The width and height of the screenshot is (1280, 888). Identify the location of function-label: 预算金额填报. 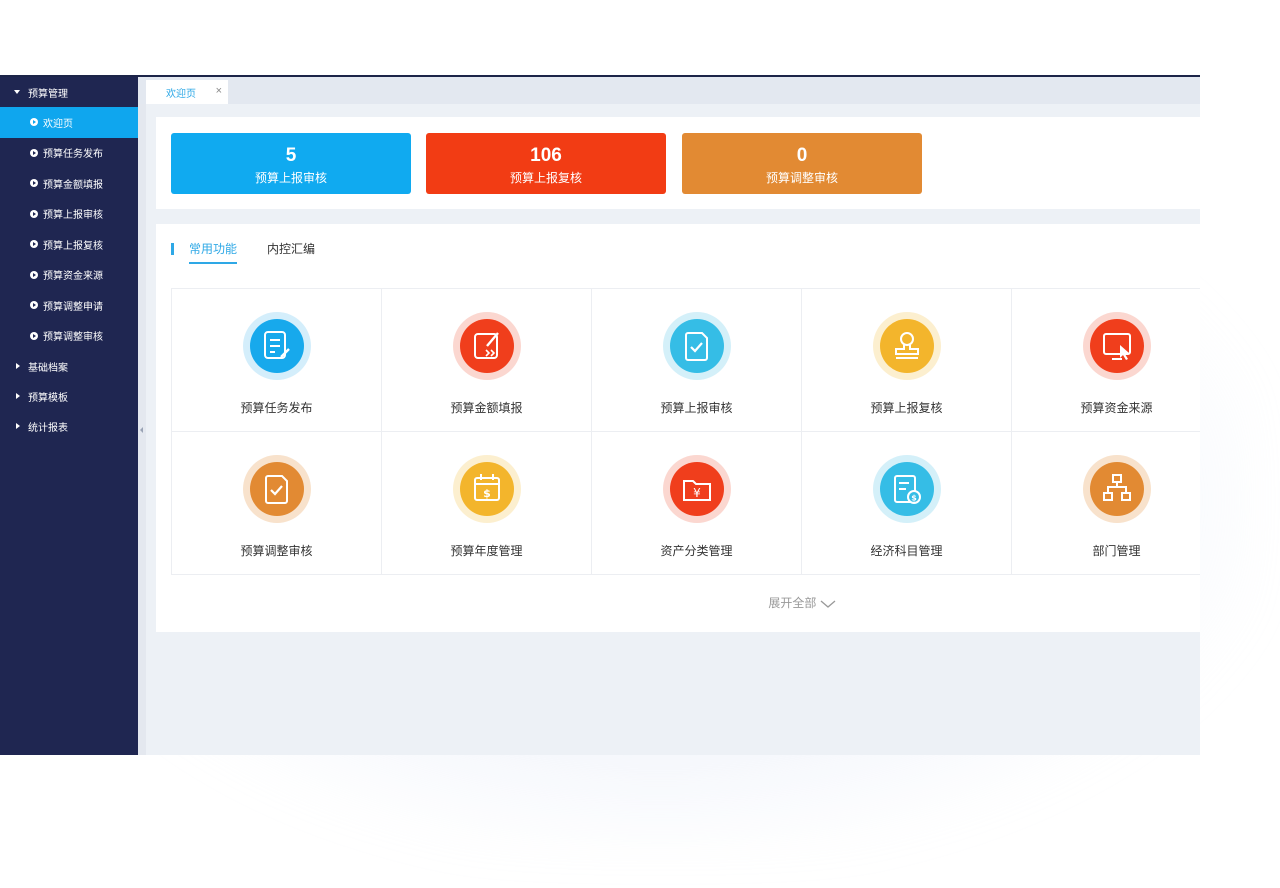
(486, 408).